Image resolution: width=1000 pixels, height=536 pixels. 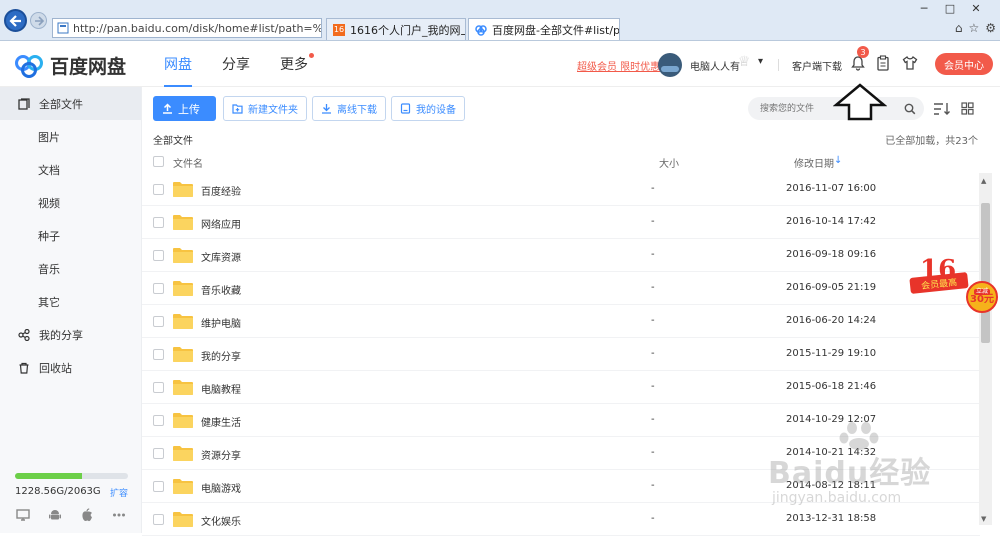 What do you see at coordinates (221, 289) in the screenshot?
I see `file-name: 音乐收藏` at bounding box center [221, 289].